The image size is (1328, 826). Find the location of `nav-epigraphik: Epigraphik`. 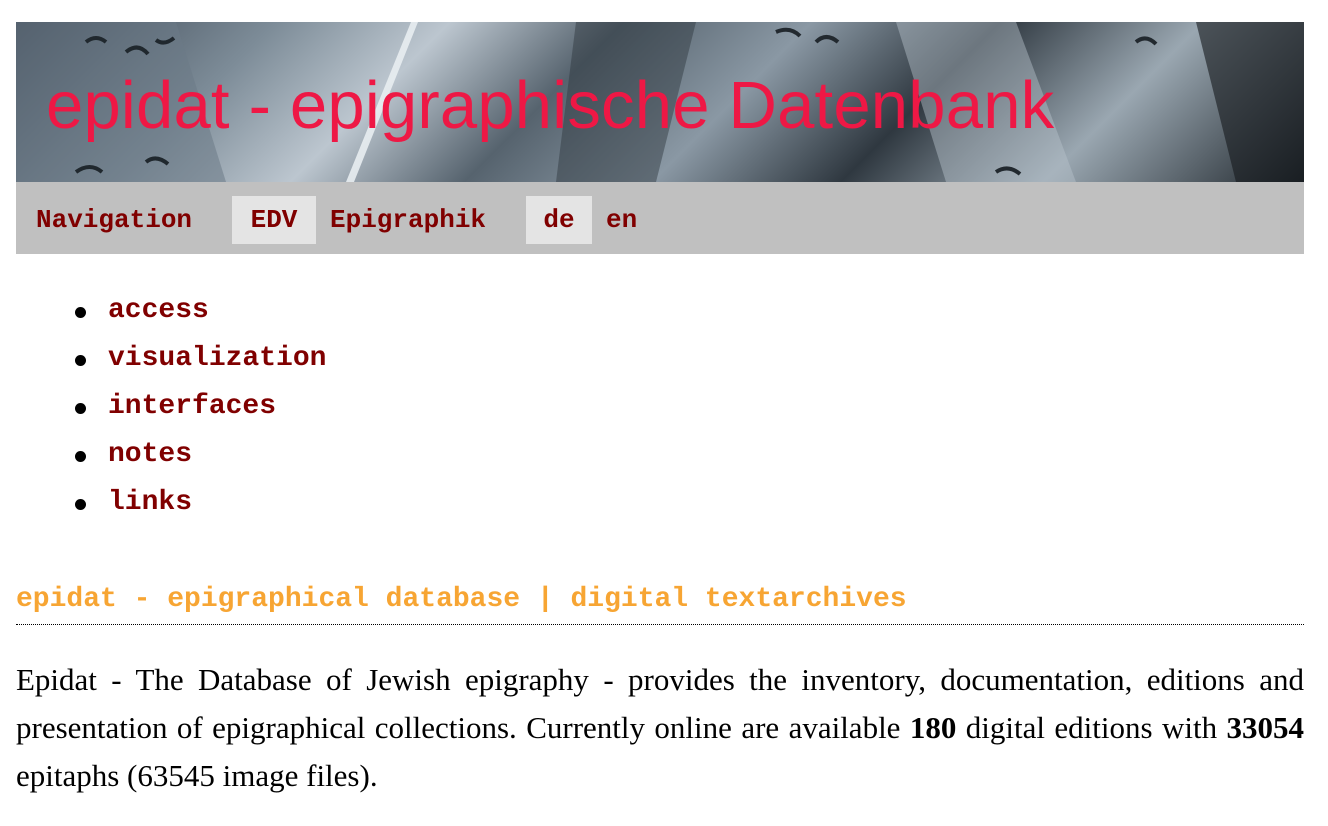

nav-epigraphik: Epigraphik is located at coordinates (408, 220).